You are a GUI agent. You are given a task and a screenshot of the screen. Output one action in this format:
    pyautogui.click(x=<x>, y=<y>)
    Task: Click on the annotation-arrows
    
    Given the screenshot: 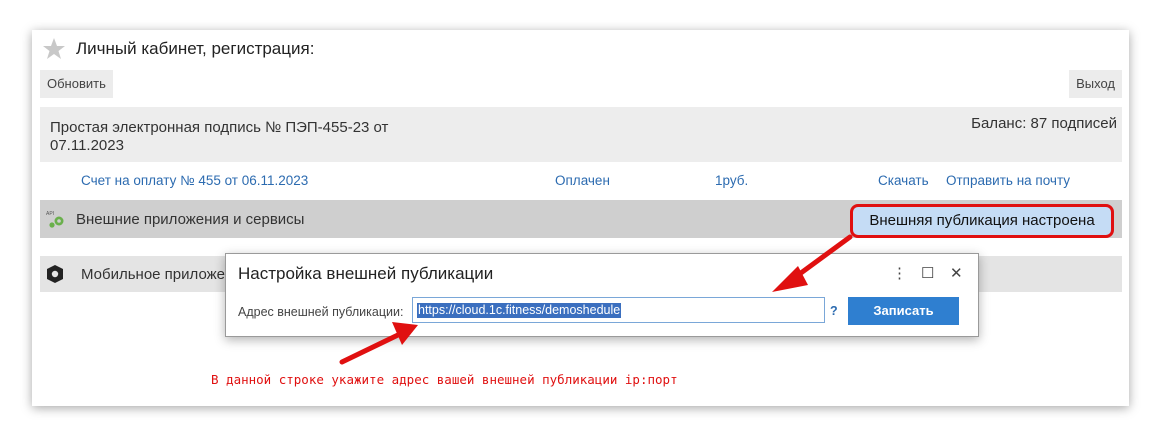 What is the action you would take?
    pyautogui.click(x=596, y=299)
    